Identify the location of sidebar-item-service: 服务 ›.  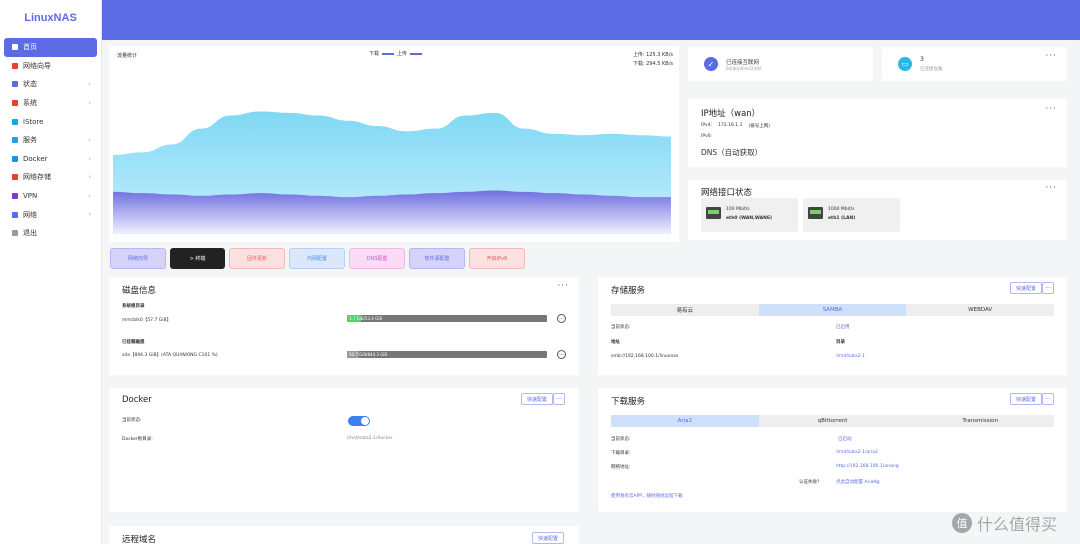
(50, 140).